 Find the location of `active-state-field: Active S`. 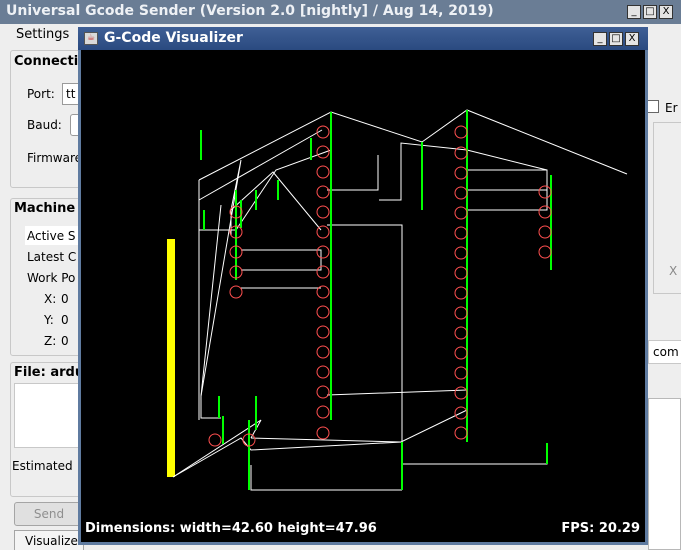

active-state-field: Active S is located at coordinates (55, 235).